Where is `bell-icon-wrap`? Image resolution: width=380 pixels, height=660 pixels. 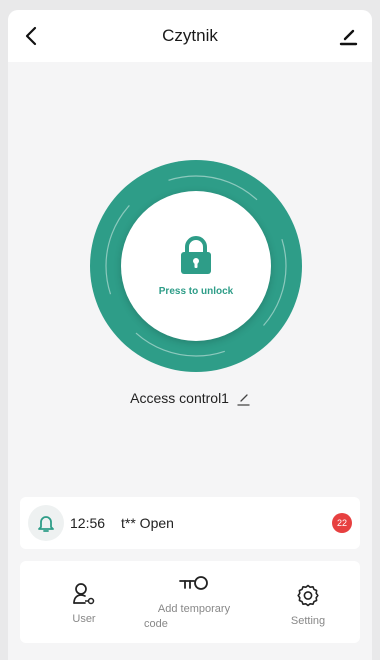 bell-icon-wrap is located at coordinates (46, 523).